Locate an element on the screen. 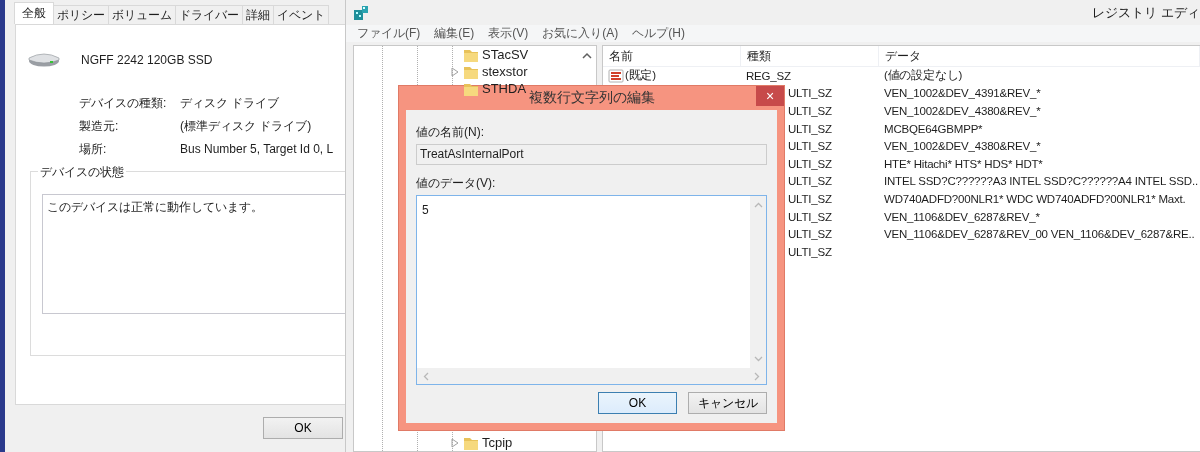  scroll-right-icon is located at coordinates (757, 376).